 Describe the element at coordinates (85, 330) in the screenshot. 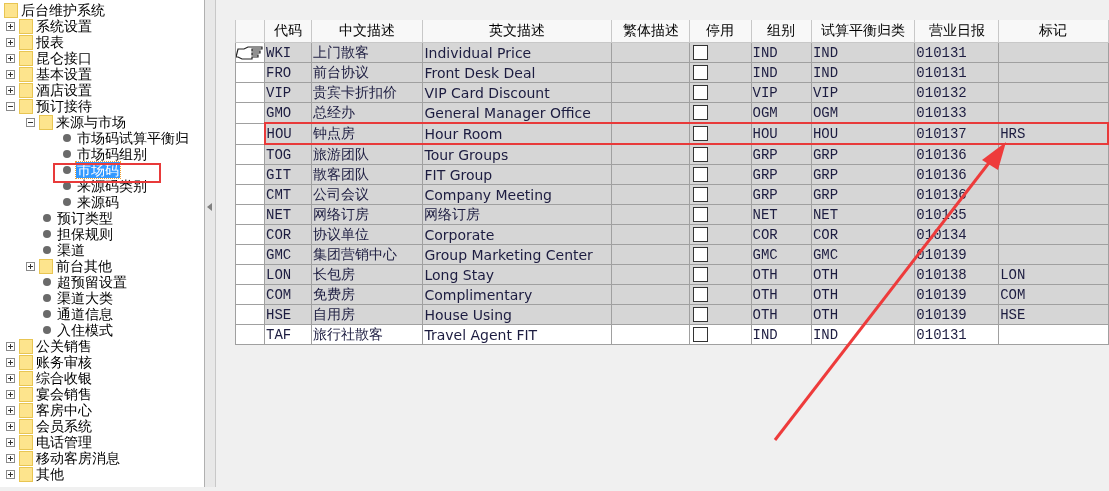

I see `tree-item: 入住模式` at that location.